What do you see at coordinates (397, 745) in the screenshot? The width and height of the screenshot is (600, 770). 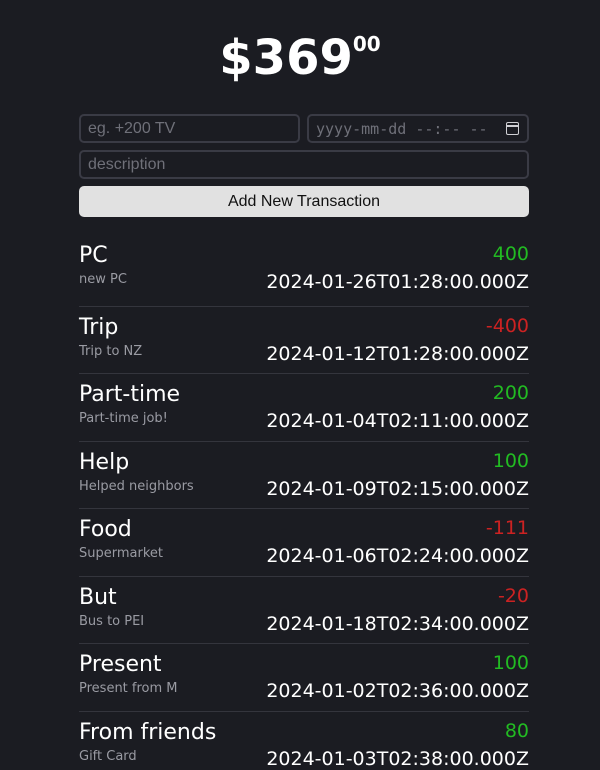 I see `transaction-right: 80 2024-01-03T02:38:00.000Z` at bounding box center [397, 745].